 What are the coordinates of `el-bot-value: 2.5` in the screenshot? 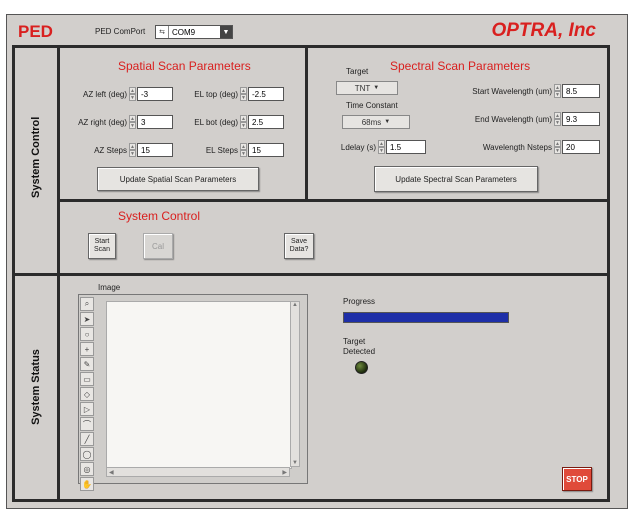 It's located at (266, 122).